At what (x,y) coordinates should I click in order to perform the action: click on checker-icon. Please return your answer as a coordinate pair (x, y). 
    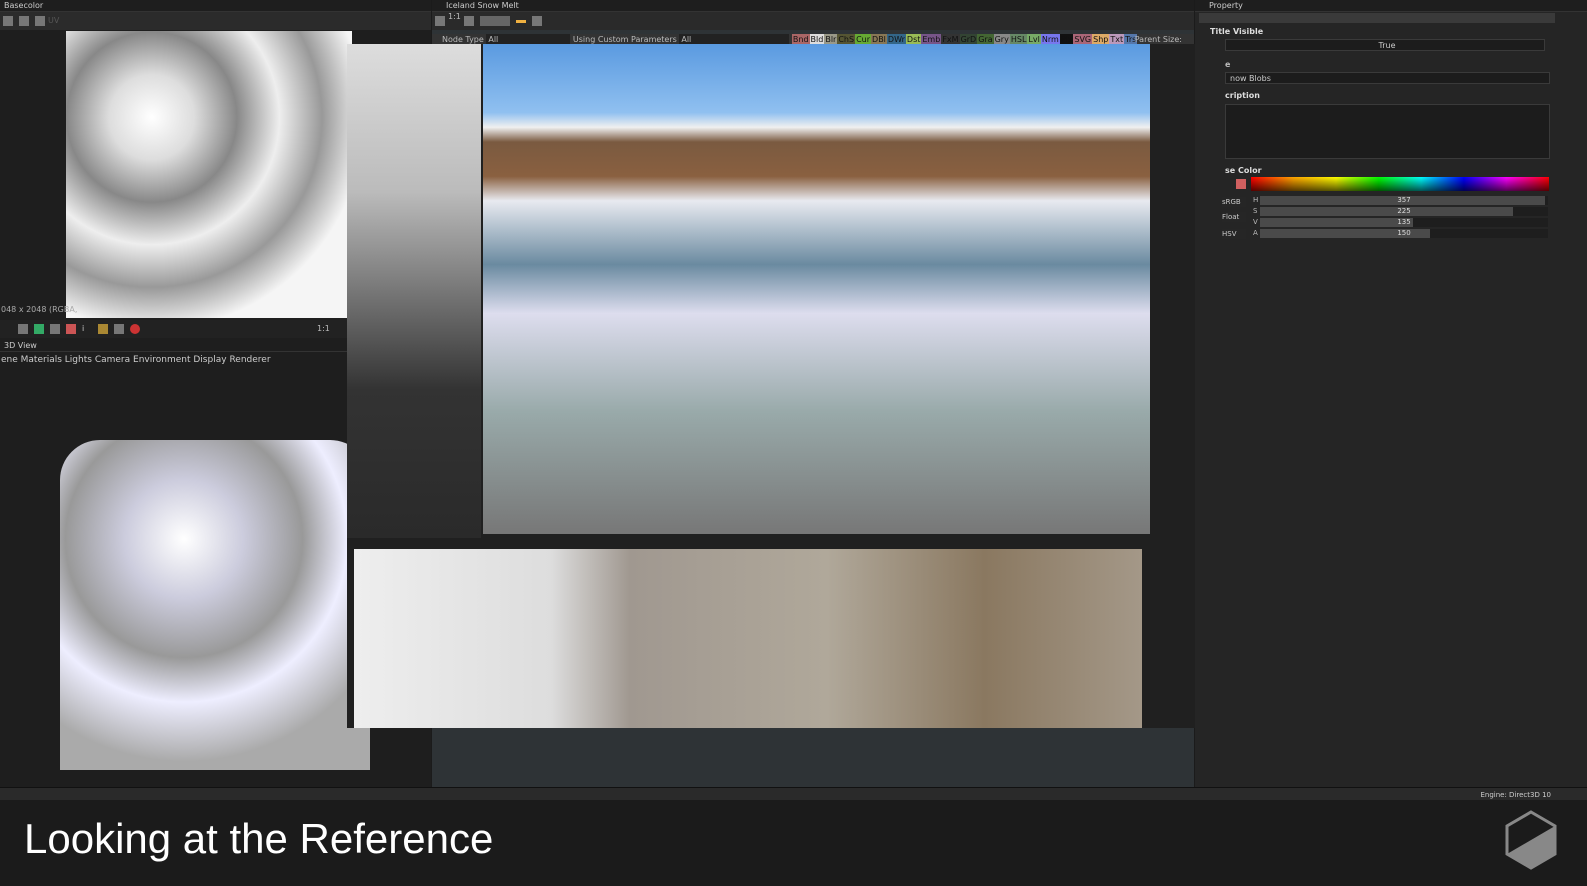
    Looking at the image, I should click on (23, 329).